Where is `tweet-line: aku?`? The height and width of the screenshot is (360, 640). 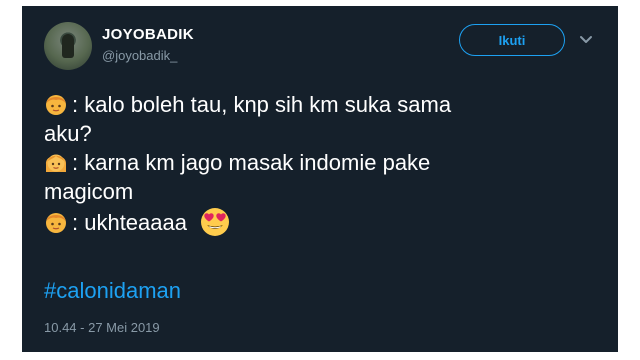 tweet-line: aku? is located at coordinates (304, 133).